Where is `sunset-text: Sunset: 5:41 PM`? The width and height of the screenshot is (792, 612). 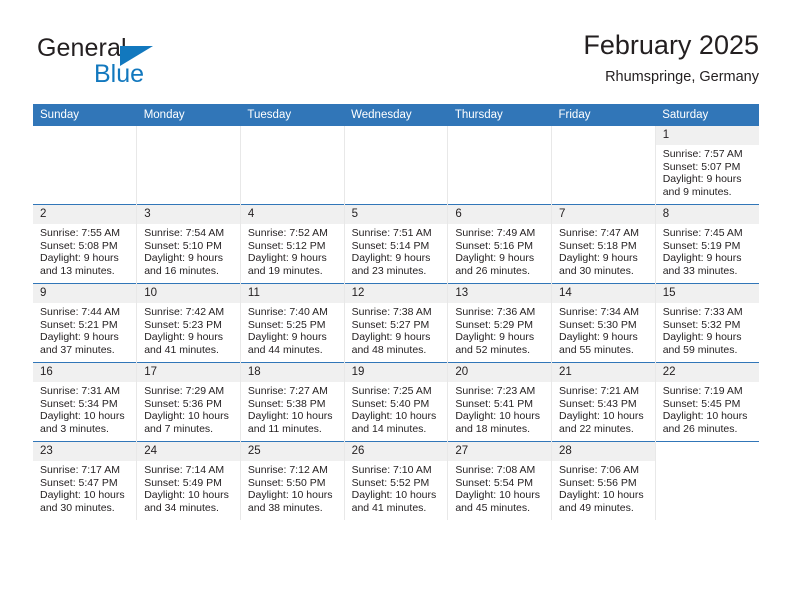
sunset-text: Sunset: 5:41 PM is located at coordinates (494, 403).